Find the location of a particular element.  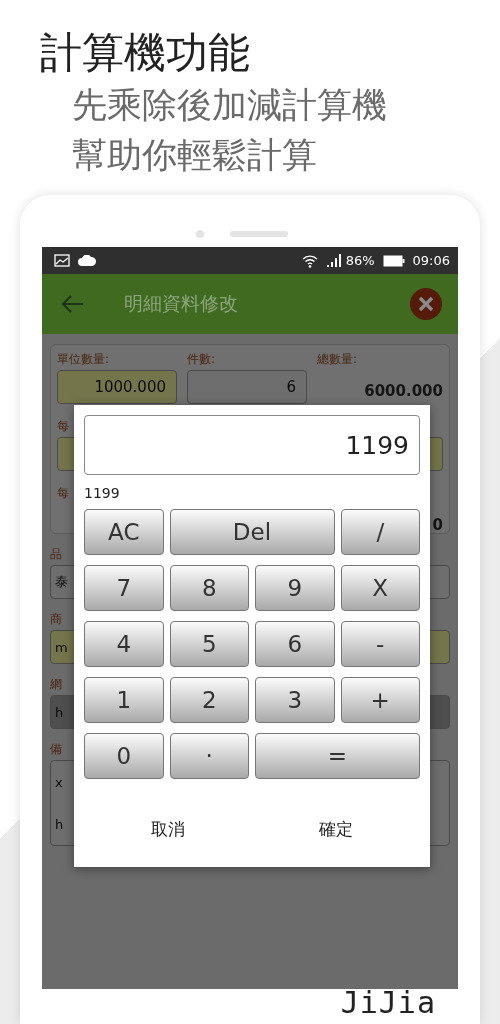

back-arrow-icon is located at coordinates (73, 304).